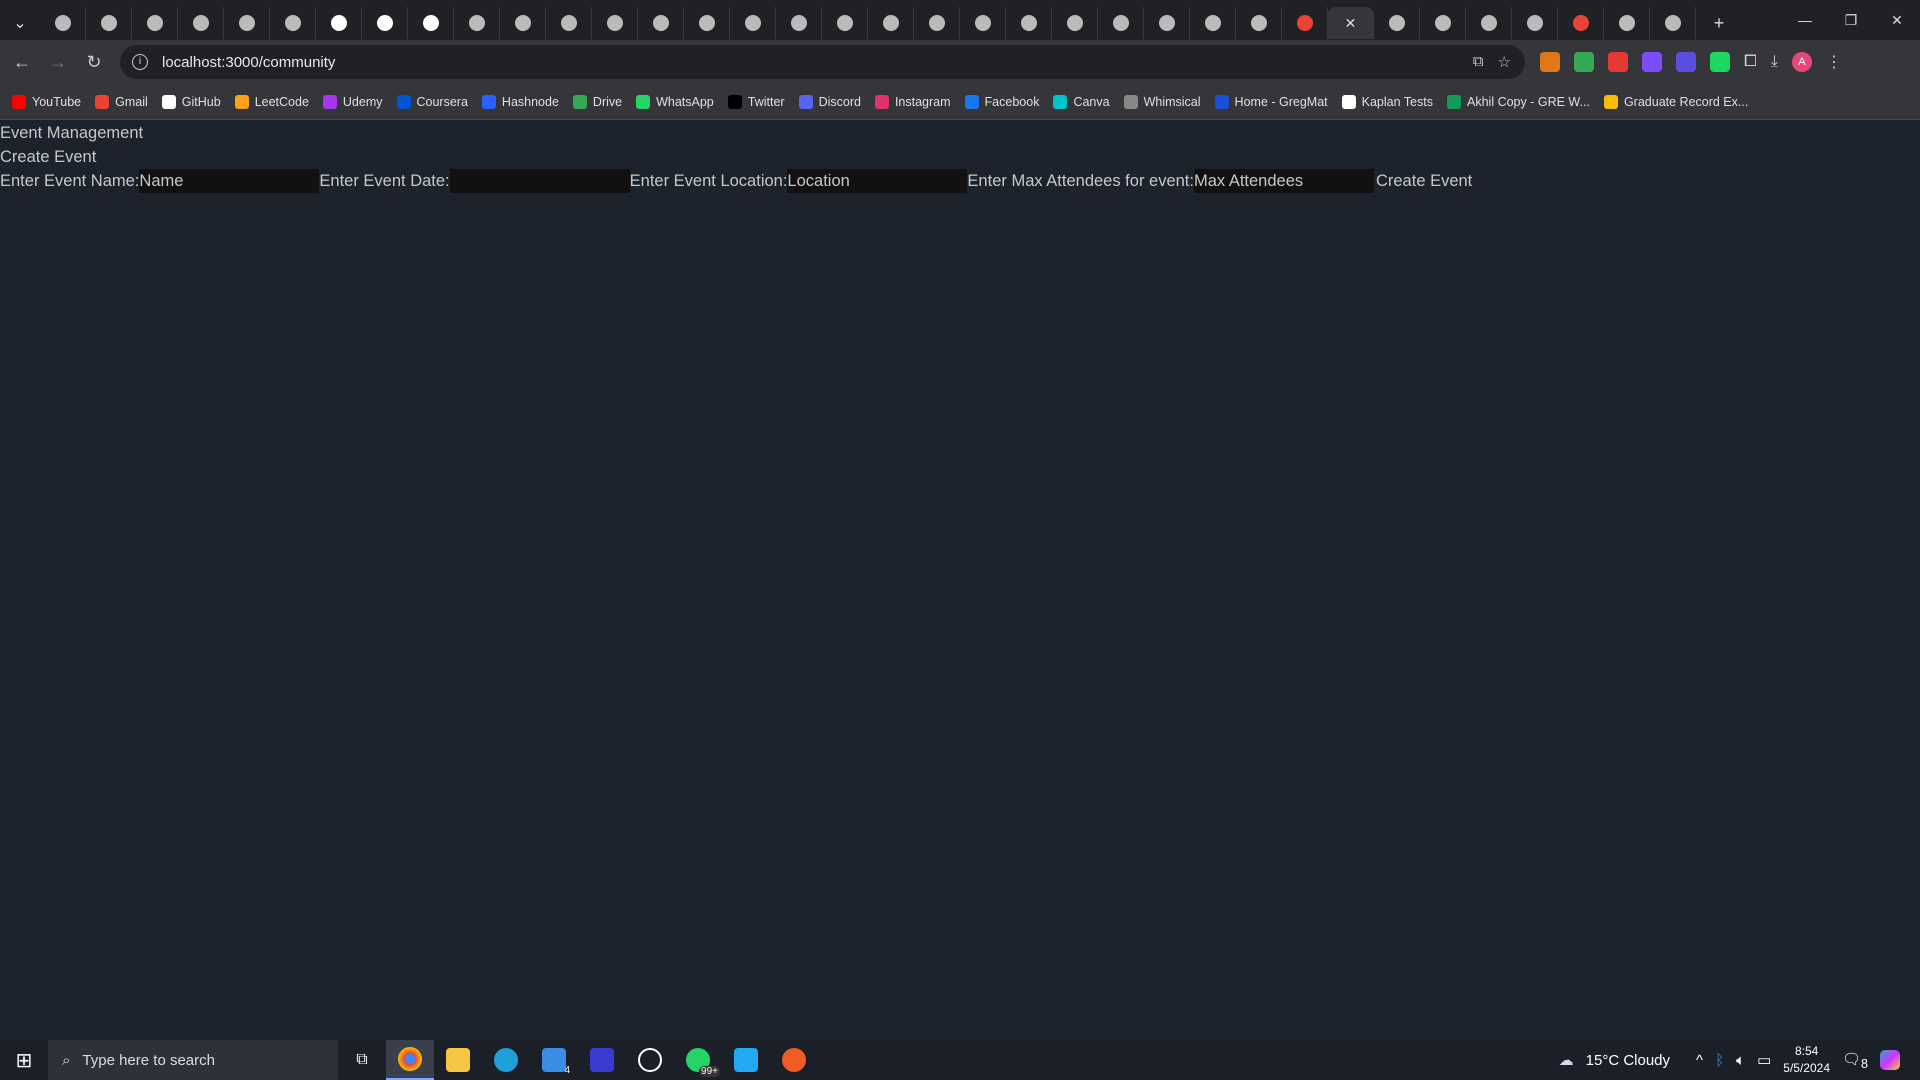 The image size is (1920, 1080). I want to click on minimize-button: —, so click(1805, 20).